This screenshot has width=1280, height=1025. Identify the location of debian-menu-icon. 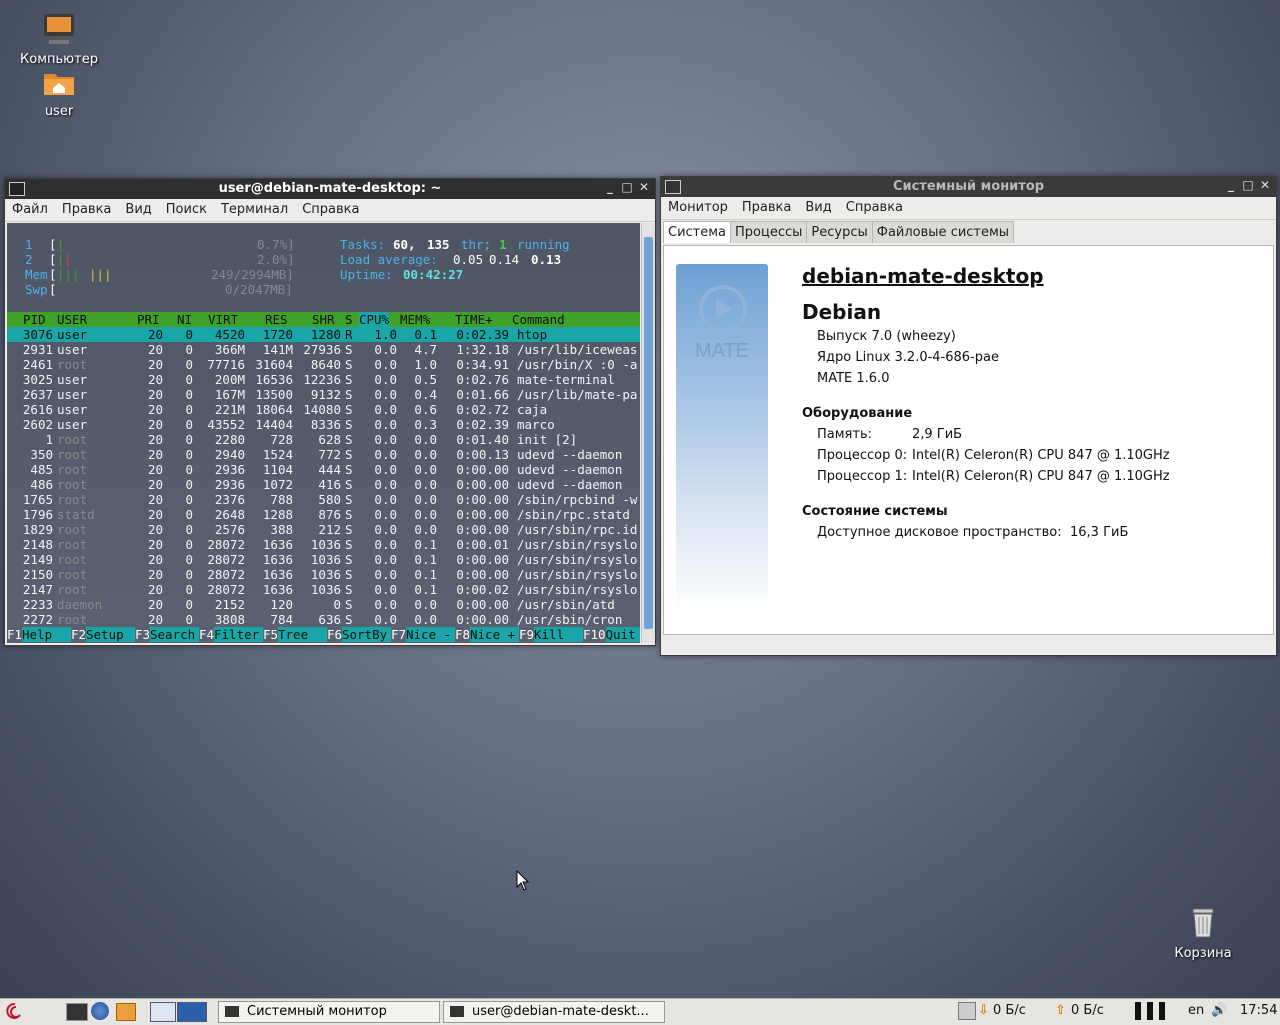
(14, 1011).